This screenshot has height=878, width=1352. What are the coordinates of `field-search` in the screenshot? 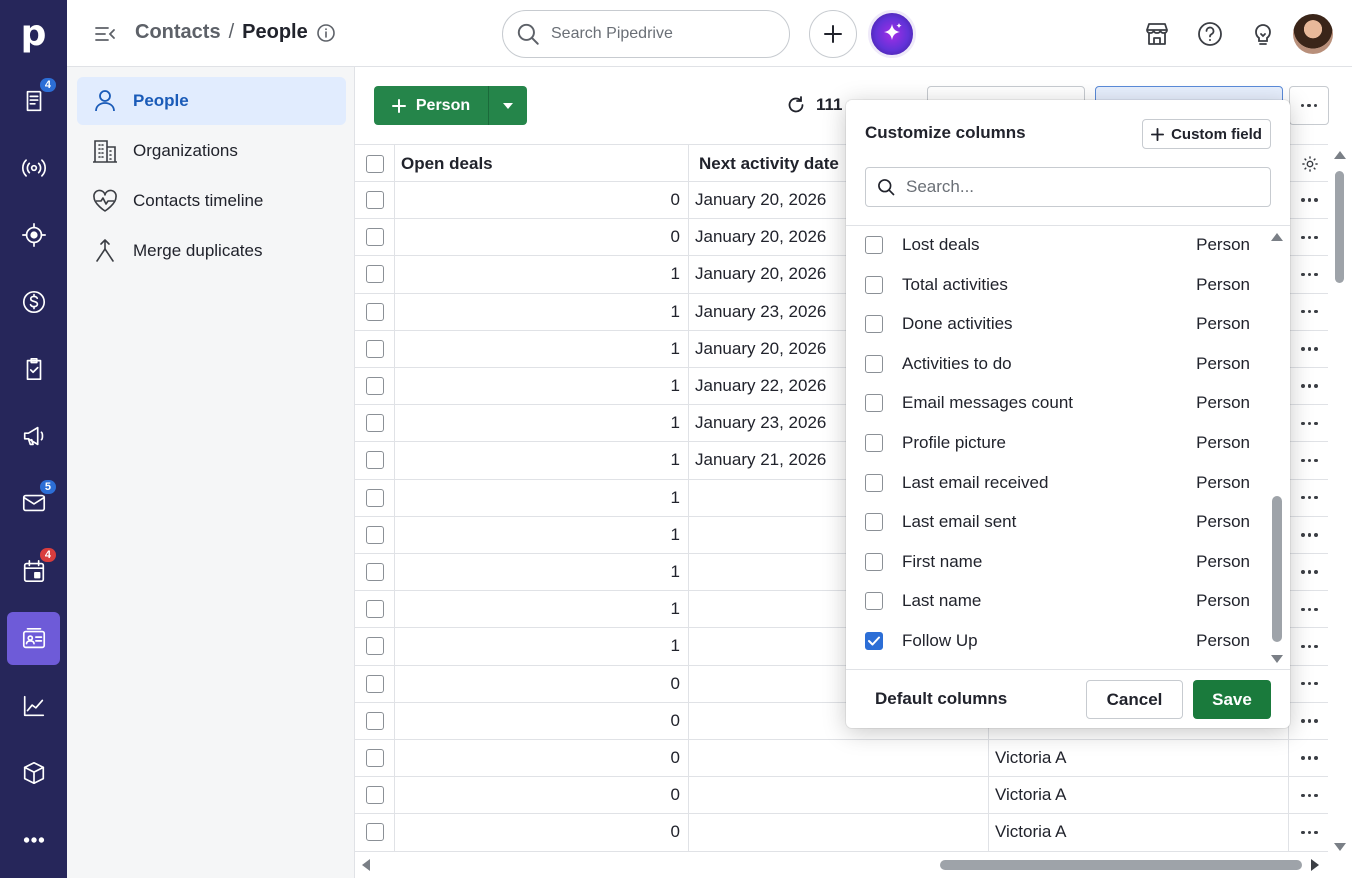 It's located at (1068, 187).